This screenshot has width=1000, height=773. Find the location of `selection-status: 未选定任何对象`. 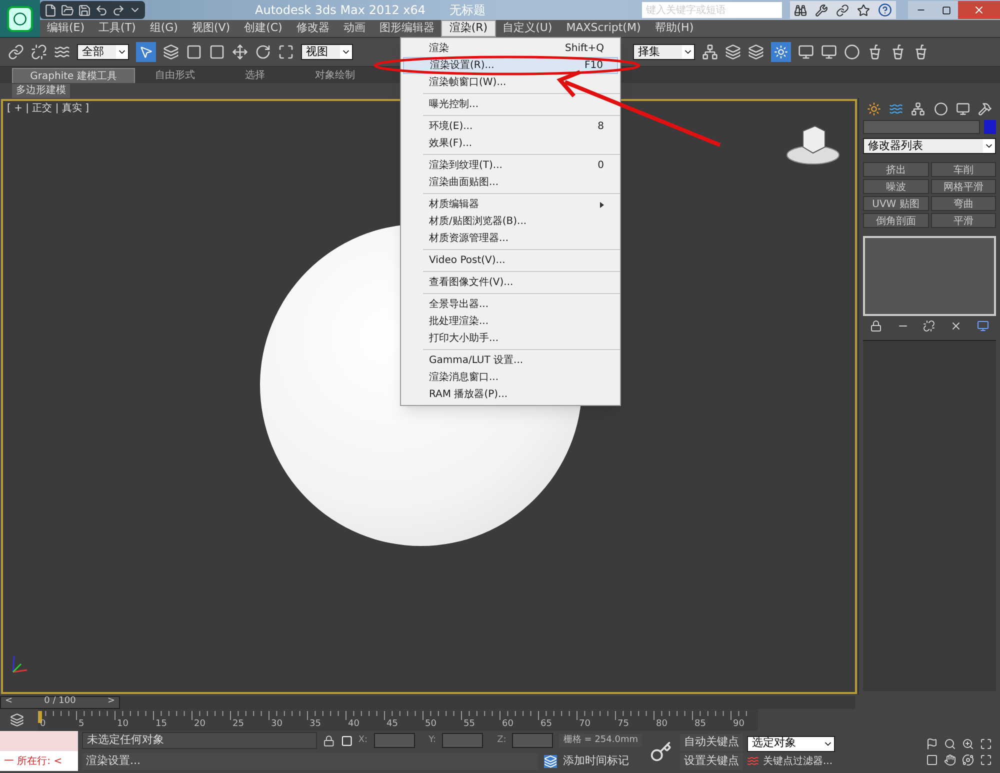

selection-status: 未选定任何对象 is located at coordinates (199, 740).